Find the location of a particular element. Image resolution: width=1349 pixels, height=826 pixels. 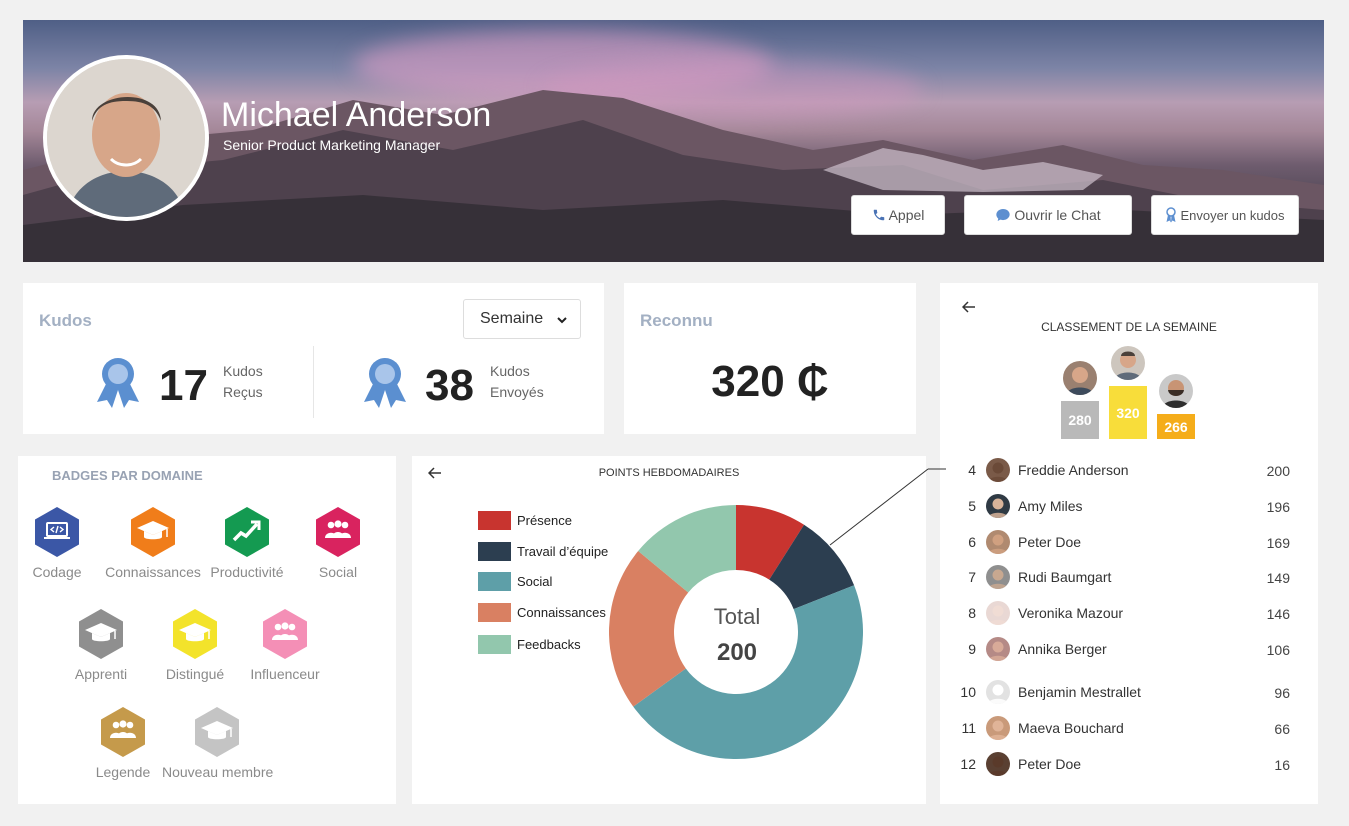

rank-number: 10 is located at coordinates (968, 692).